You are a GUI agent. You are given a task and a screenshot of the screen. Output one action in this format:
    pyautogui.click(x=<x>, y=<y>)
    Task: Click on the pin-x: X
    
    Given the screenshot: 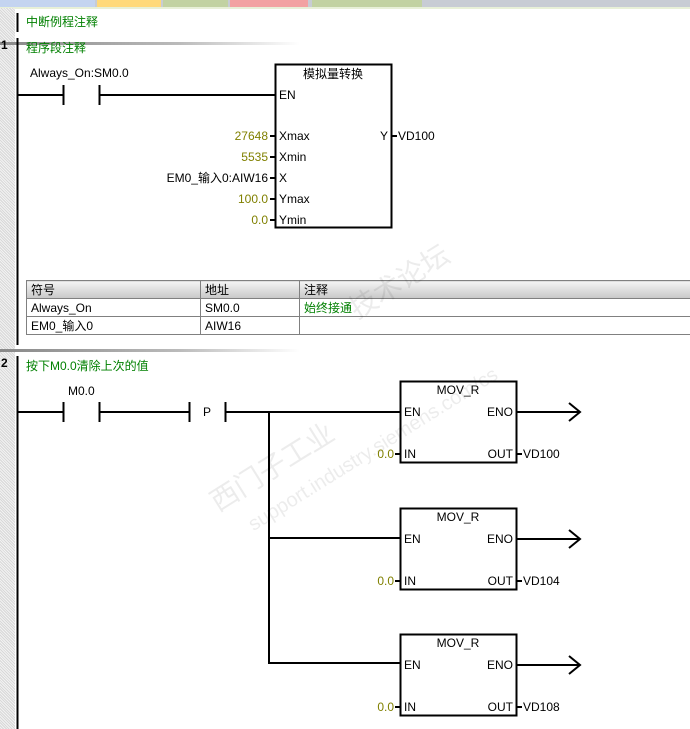 What is the action you would take?
    pyautogui.click(x=283, y=178)
    